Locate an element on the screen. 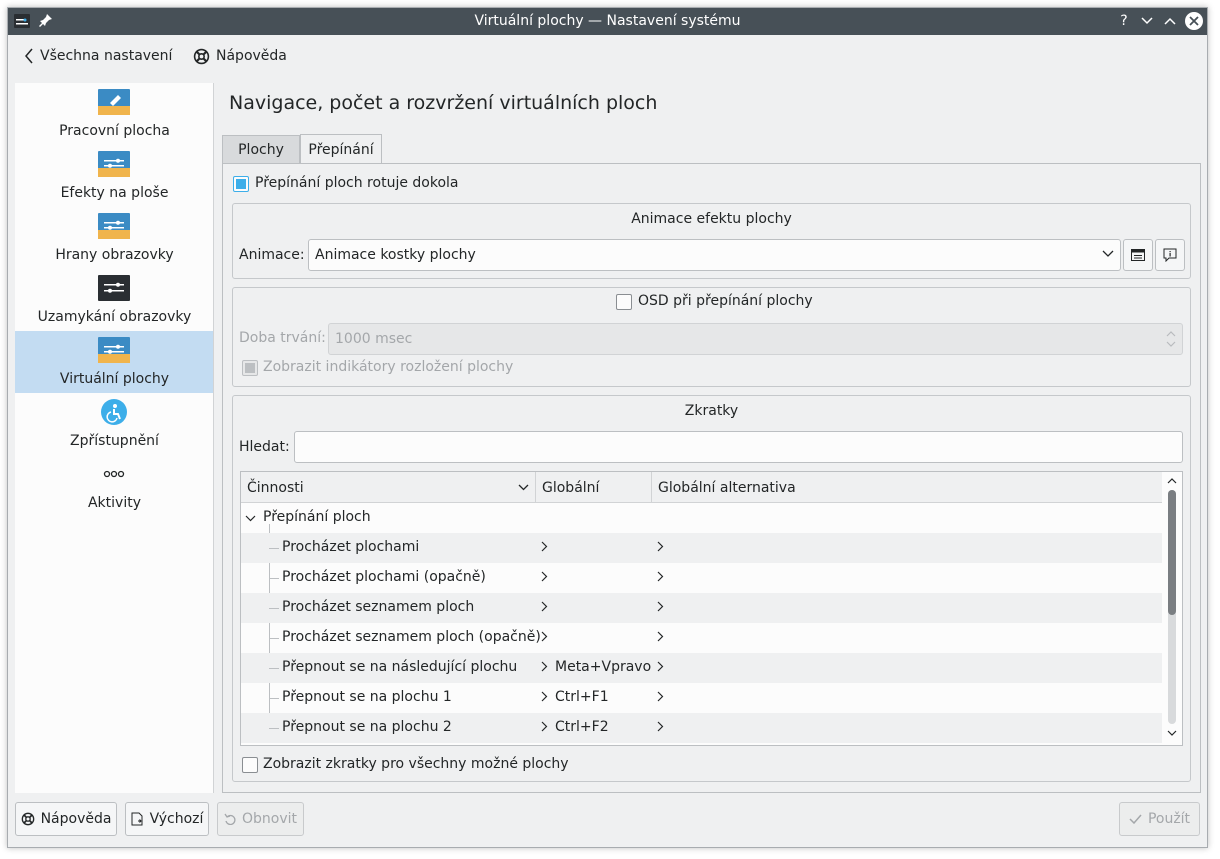 This screenshot has width=1220, height=859. sidebar-item-accessibility: Zpřístupnění is located at coordinates (114, 424).